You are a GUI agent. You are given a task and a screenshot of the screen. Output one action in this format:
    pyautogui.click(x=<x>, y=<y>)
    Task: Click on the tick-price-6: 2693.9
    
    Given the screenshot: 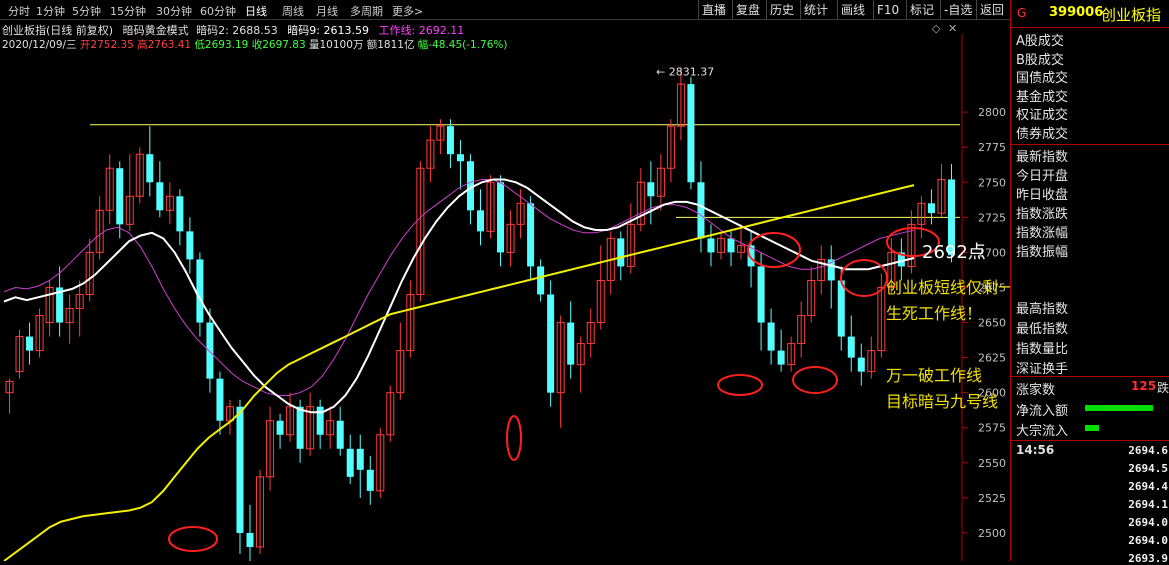 What is the action you would take?
    pyautogui.click(x=1148, y=558)
    